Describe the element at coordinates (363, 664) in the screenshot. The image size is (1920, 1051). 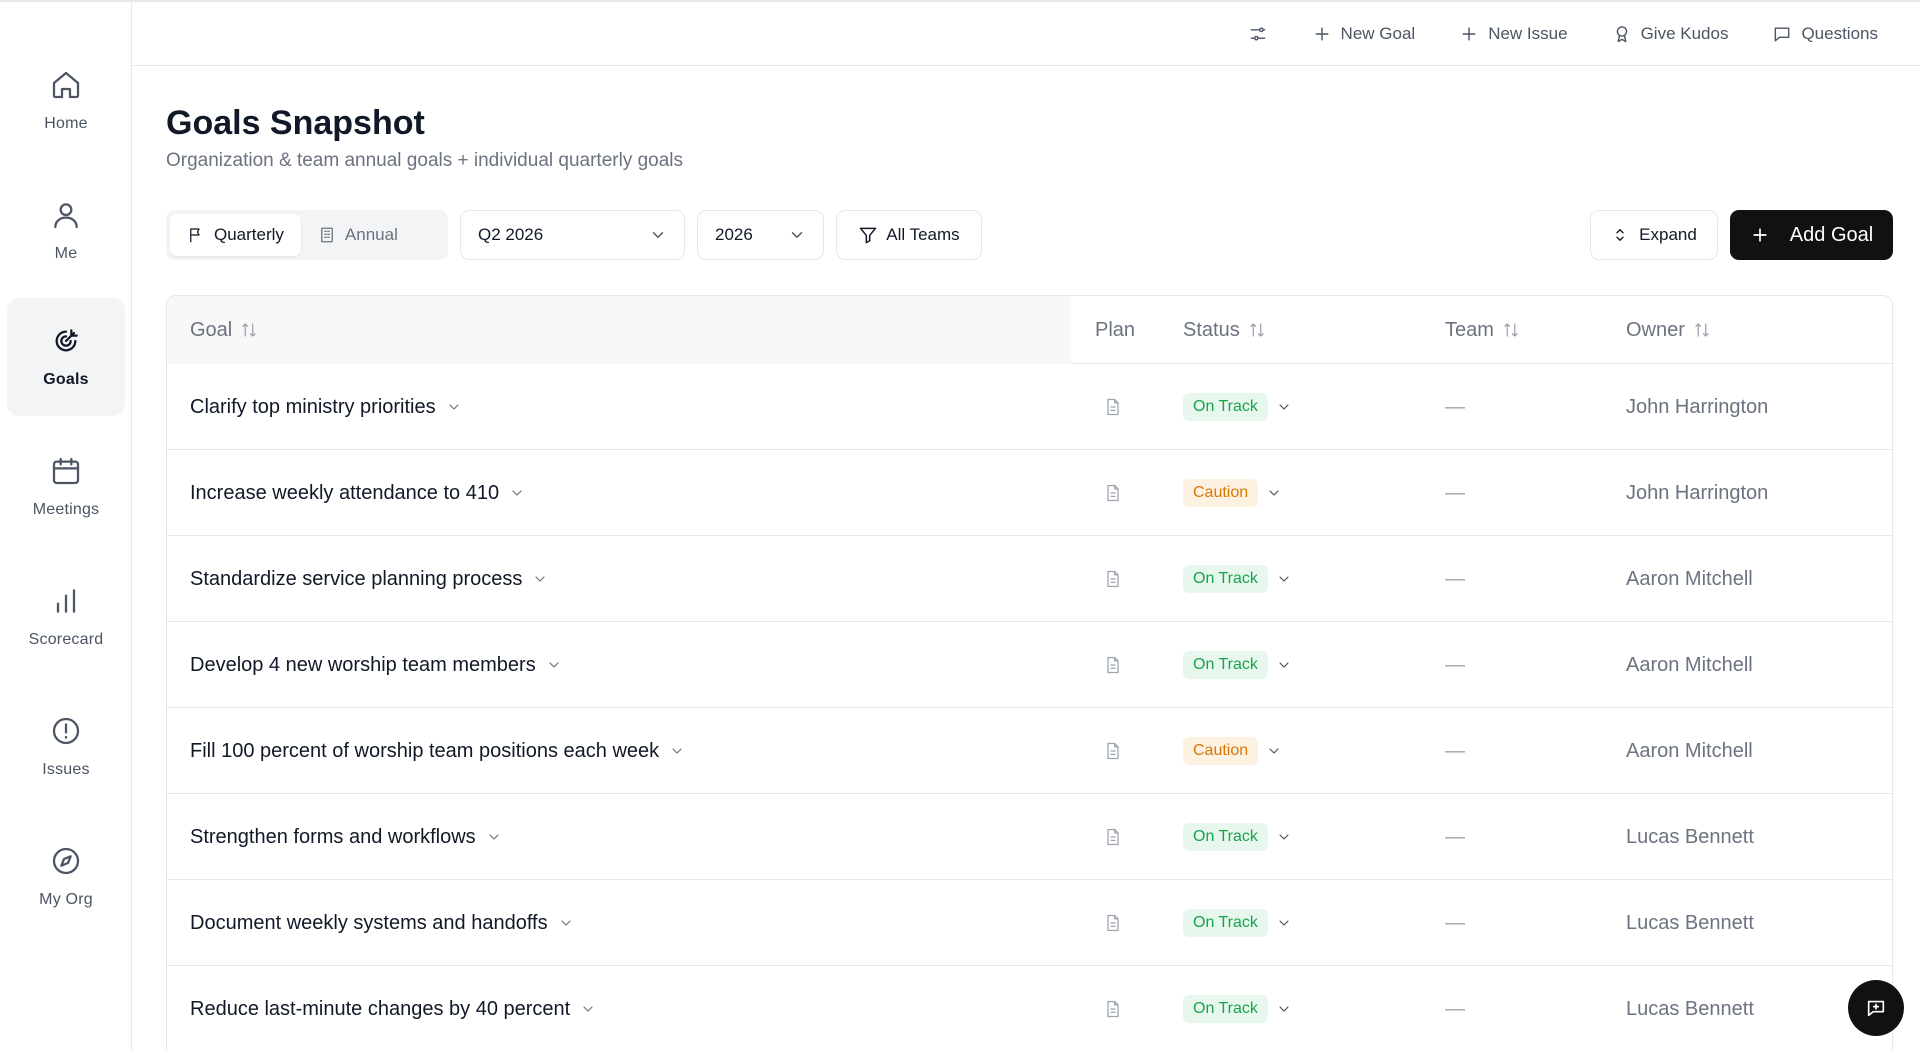
I see `goal-title: Develop 4 new worship team members` at that location.